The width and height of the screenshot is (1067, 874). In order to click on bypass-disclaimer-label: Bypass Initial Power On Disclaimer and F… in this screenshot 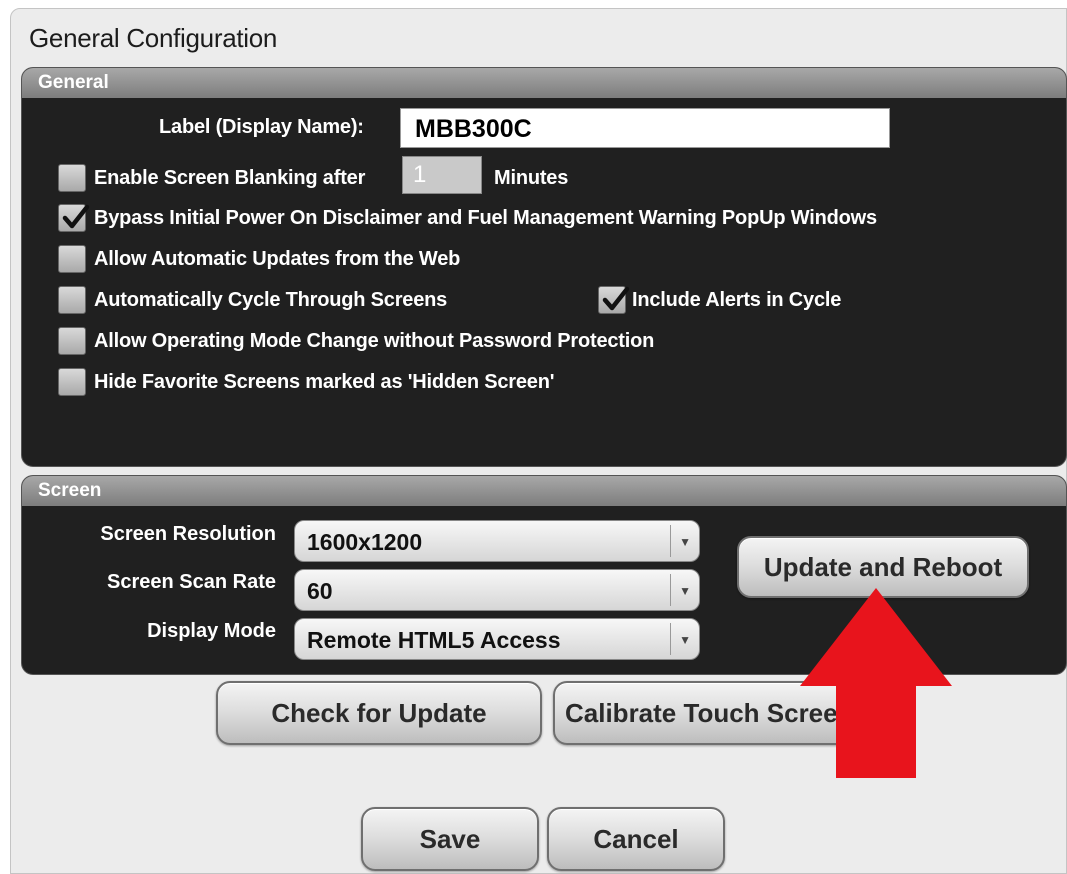, I will do `click(485, 218)`.